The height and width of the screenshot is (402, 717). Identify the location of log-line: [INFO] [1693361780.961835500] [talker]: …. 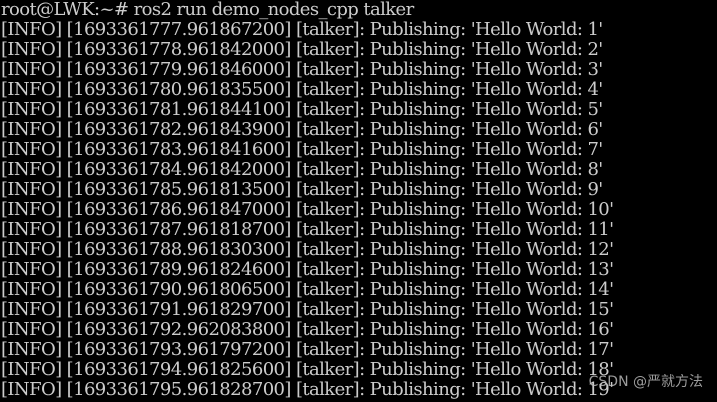
(302, 89).